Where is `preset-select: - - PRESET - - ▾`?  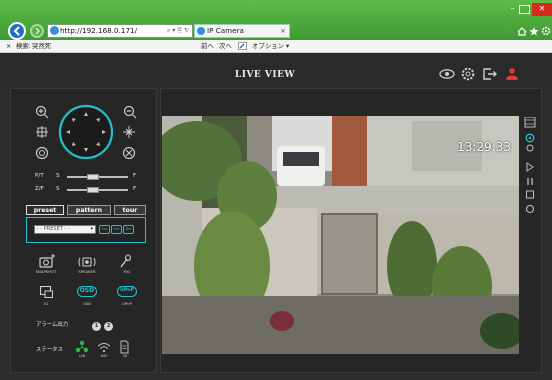
preset-select: - - PRESET - - ▾ is located at coordinates (65, 229).